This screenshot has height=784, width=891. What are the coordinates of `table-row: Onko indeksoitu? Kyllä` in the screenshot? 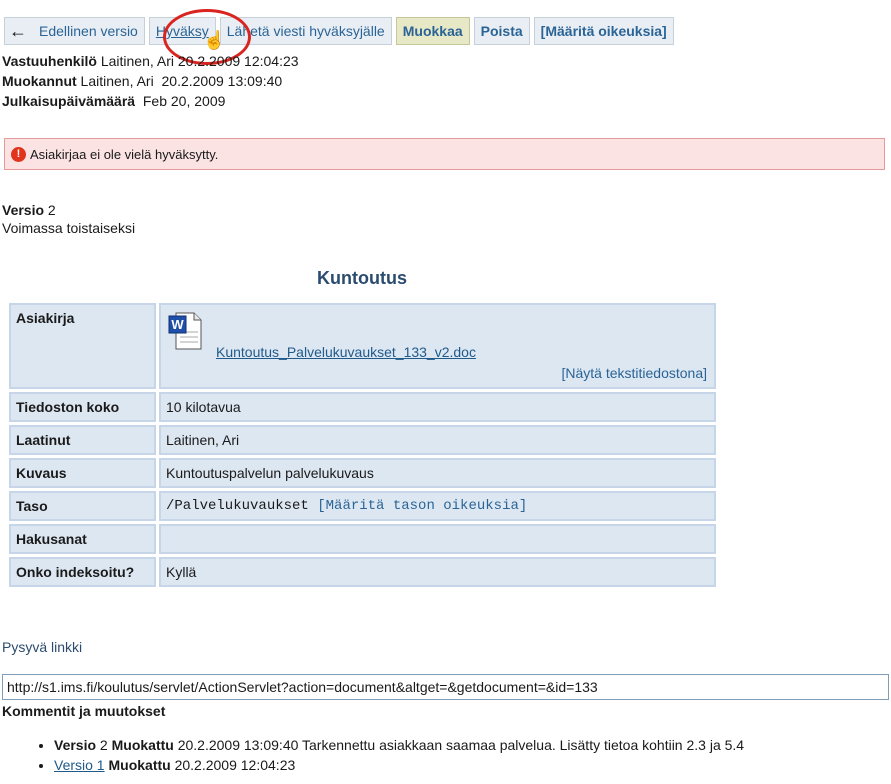 It's located at (362, 572).